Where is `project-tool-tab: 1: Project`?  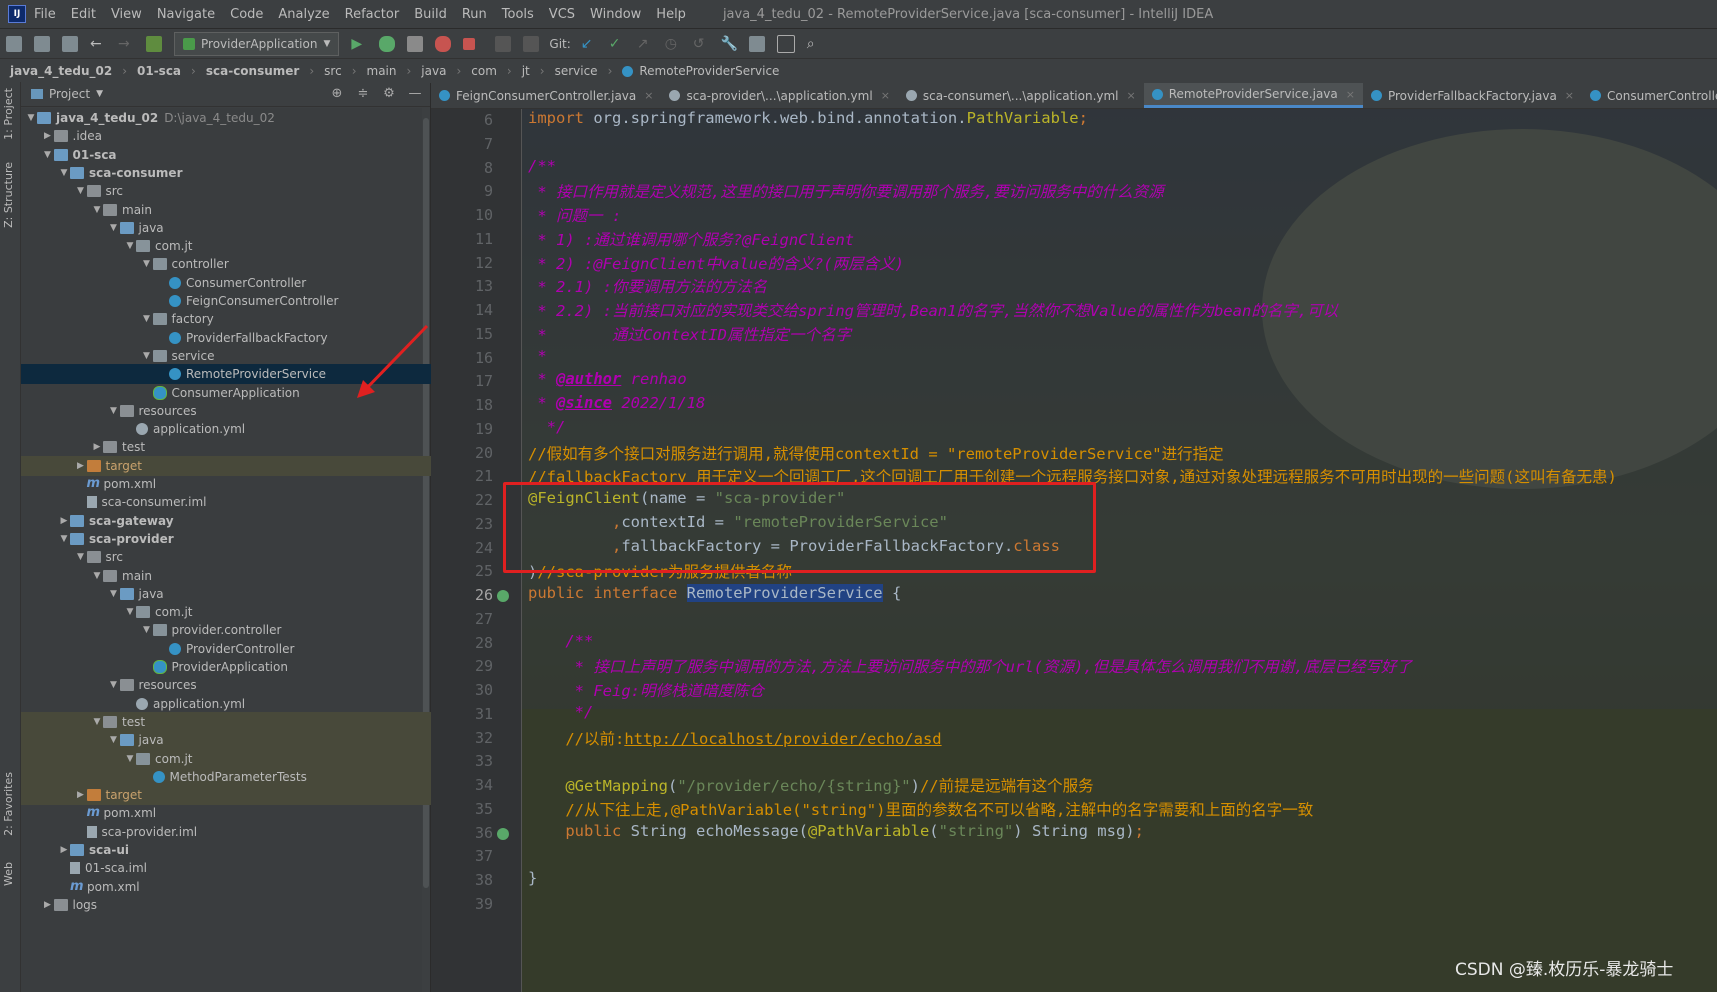
project-tool-tab: 1: Project is located at coordinates (8, 114).